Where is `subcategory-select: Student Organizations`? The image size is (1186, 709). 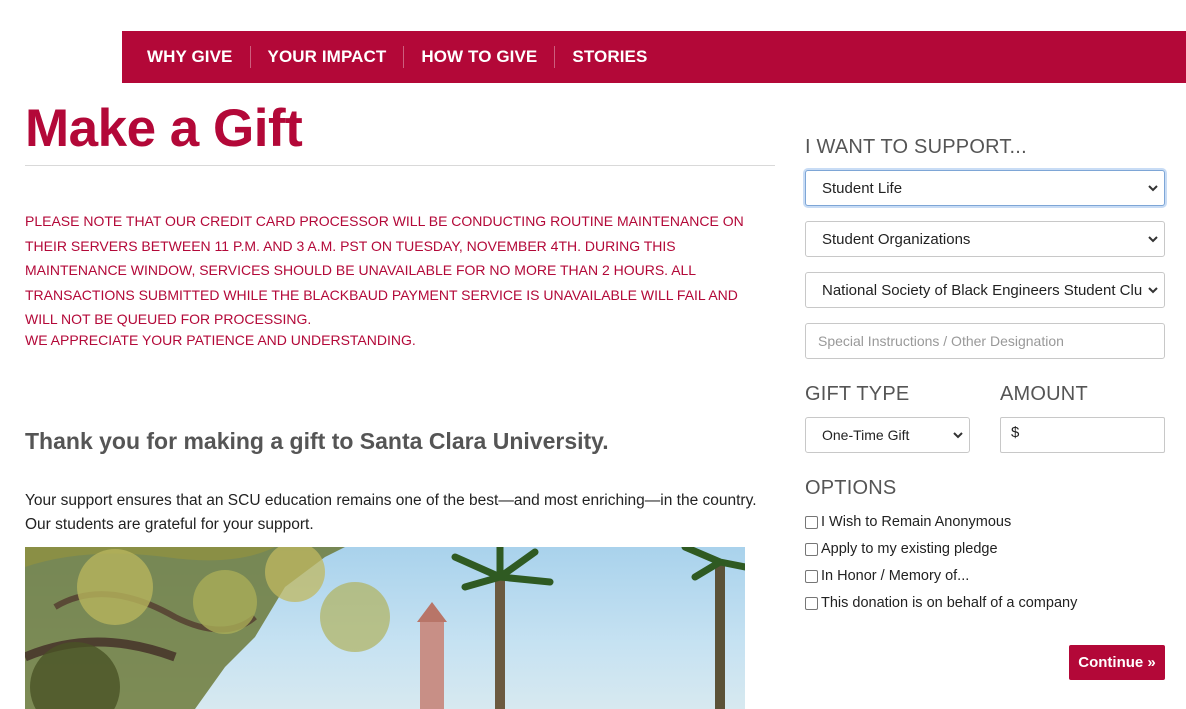 subcategory-select: Student Organizations is located at coordinates (985, 239).